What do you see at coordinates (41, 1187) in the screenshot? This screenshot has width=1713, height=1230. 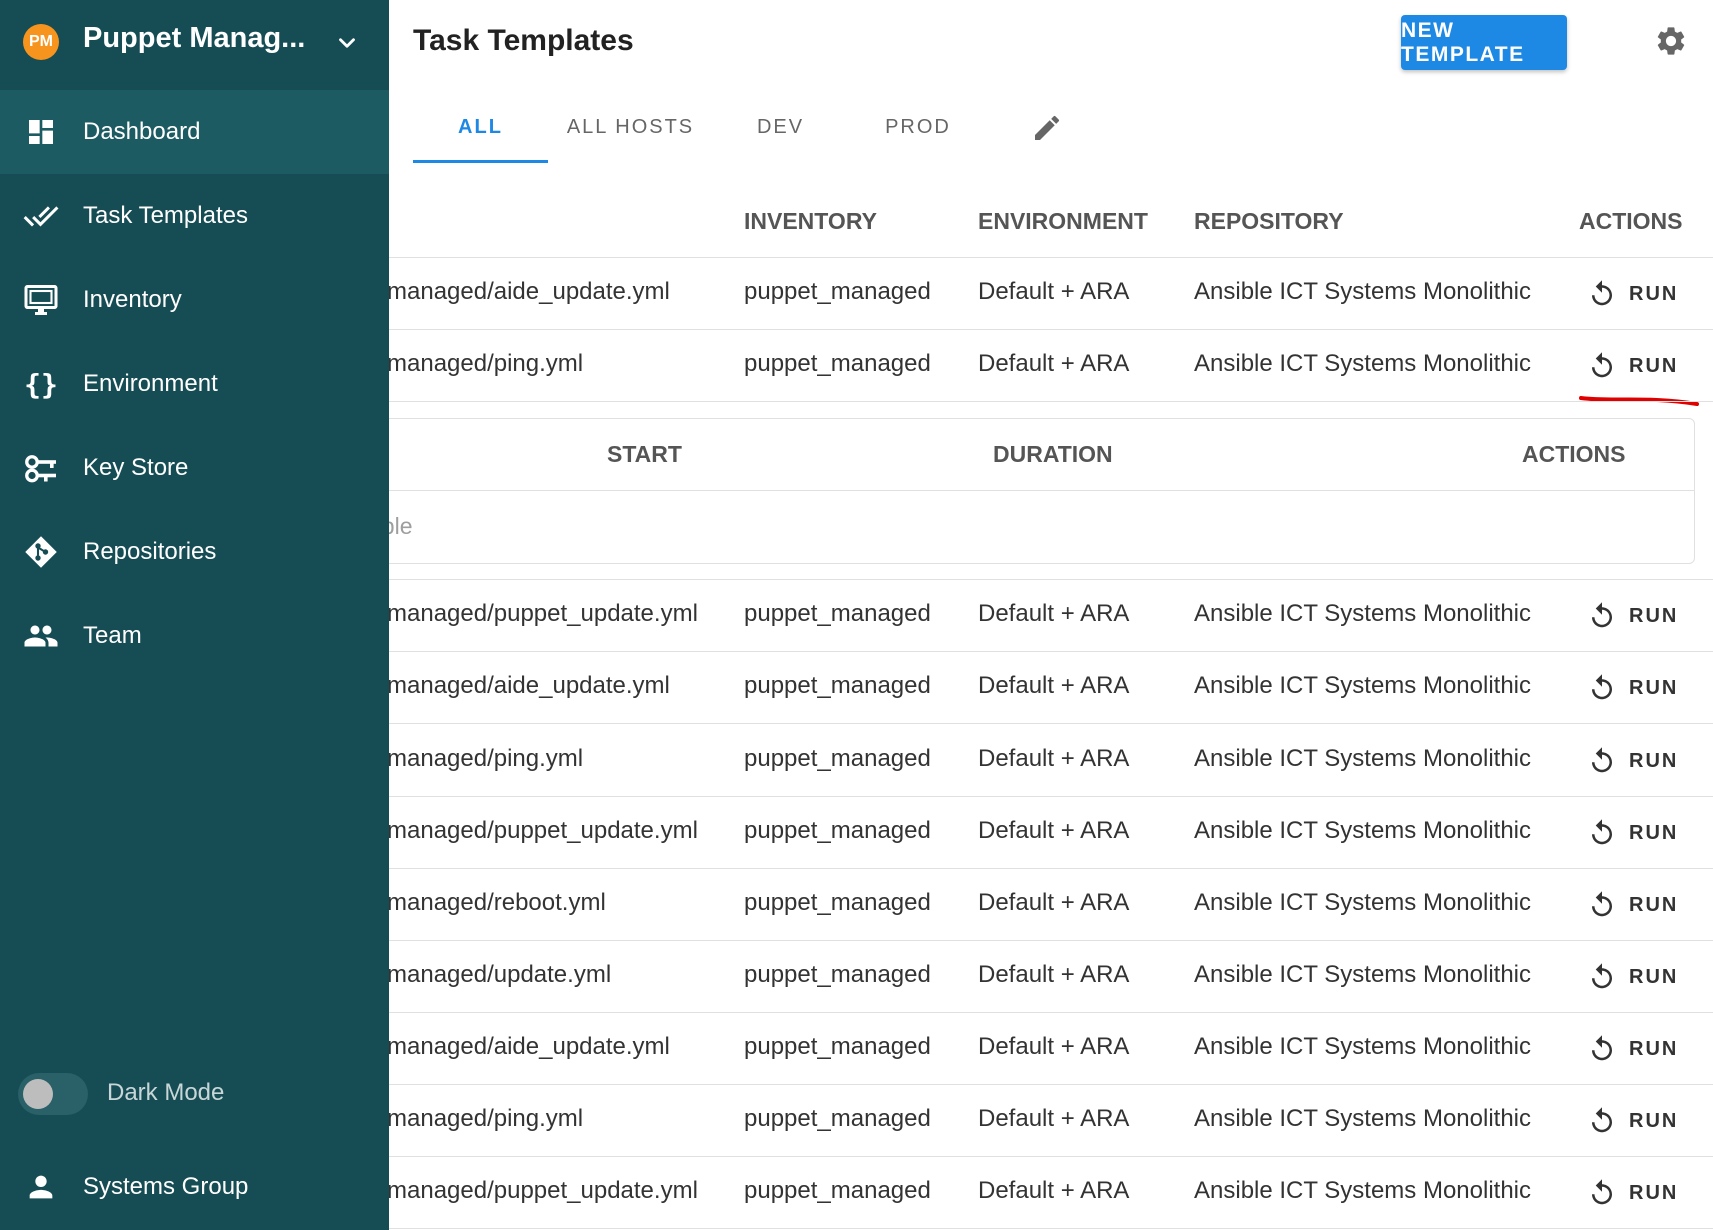 I see `person-icon` at bounding box center [41, 1187].